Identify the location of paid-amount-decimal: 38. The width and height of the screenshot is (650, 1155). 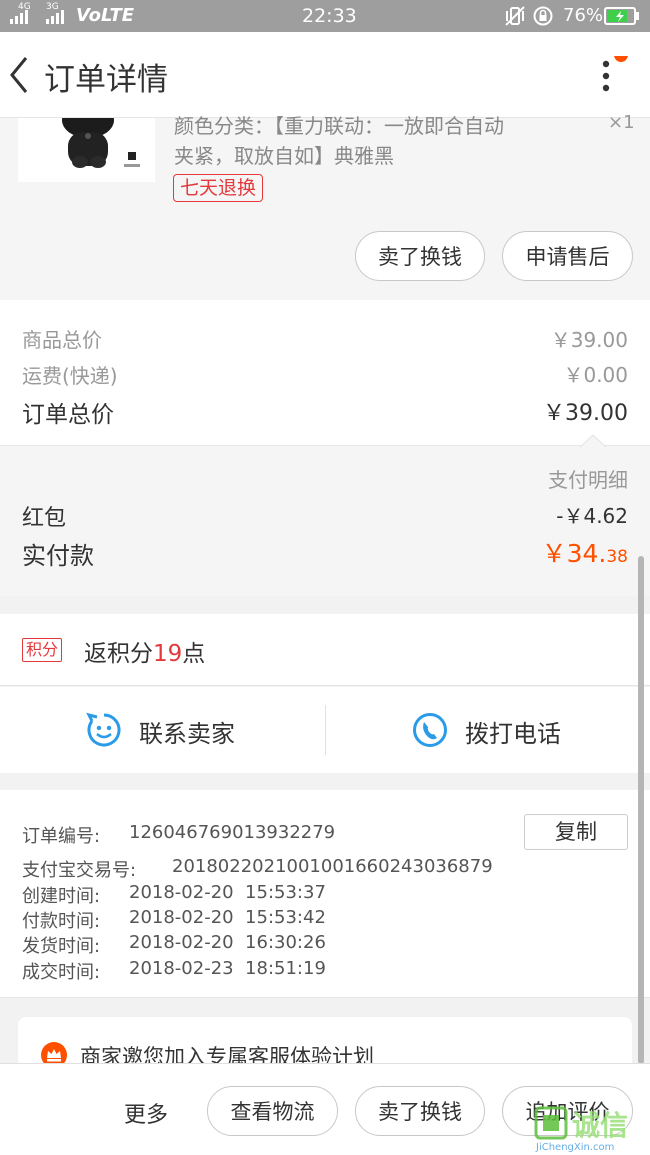
(617, 557).